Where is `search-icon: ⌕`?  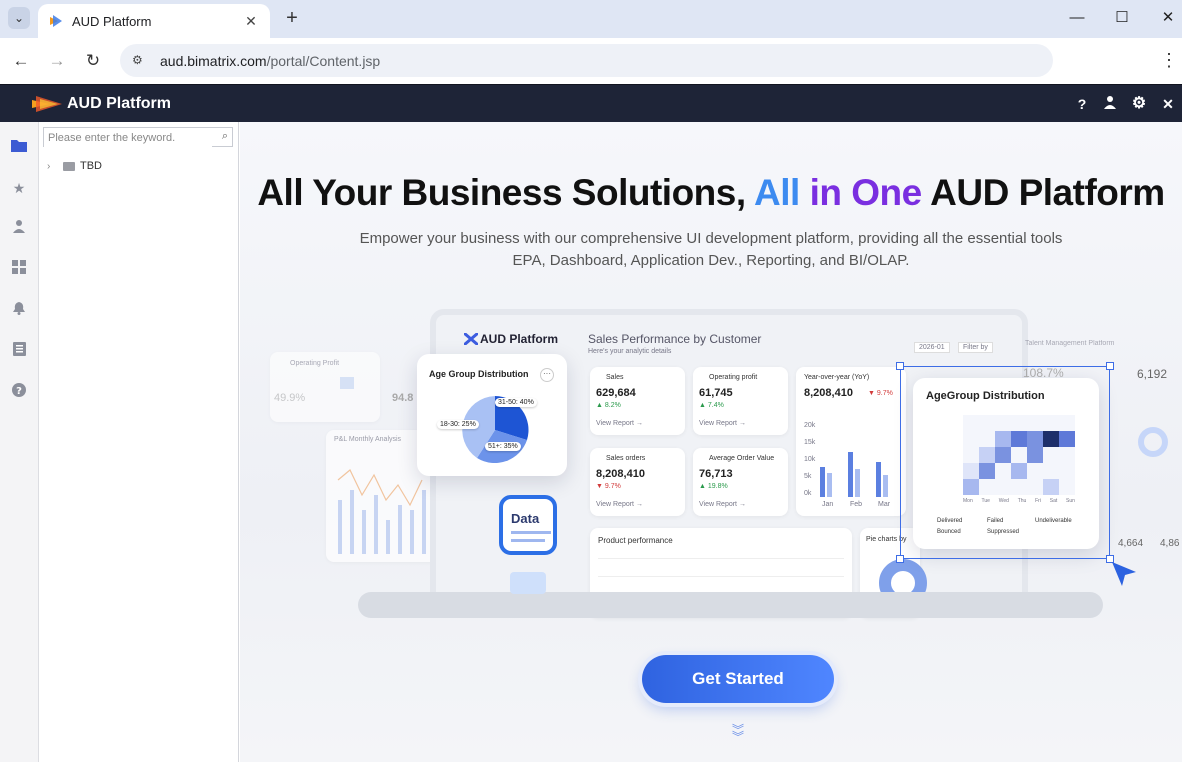 search-icon: ⌕ is located at coordinates (225, 136).